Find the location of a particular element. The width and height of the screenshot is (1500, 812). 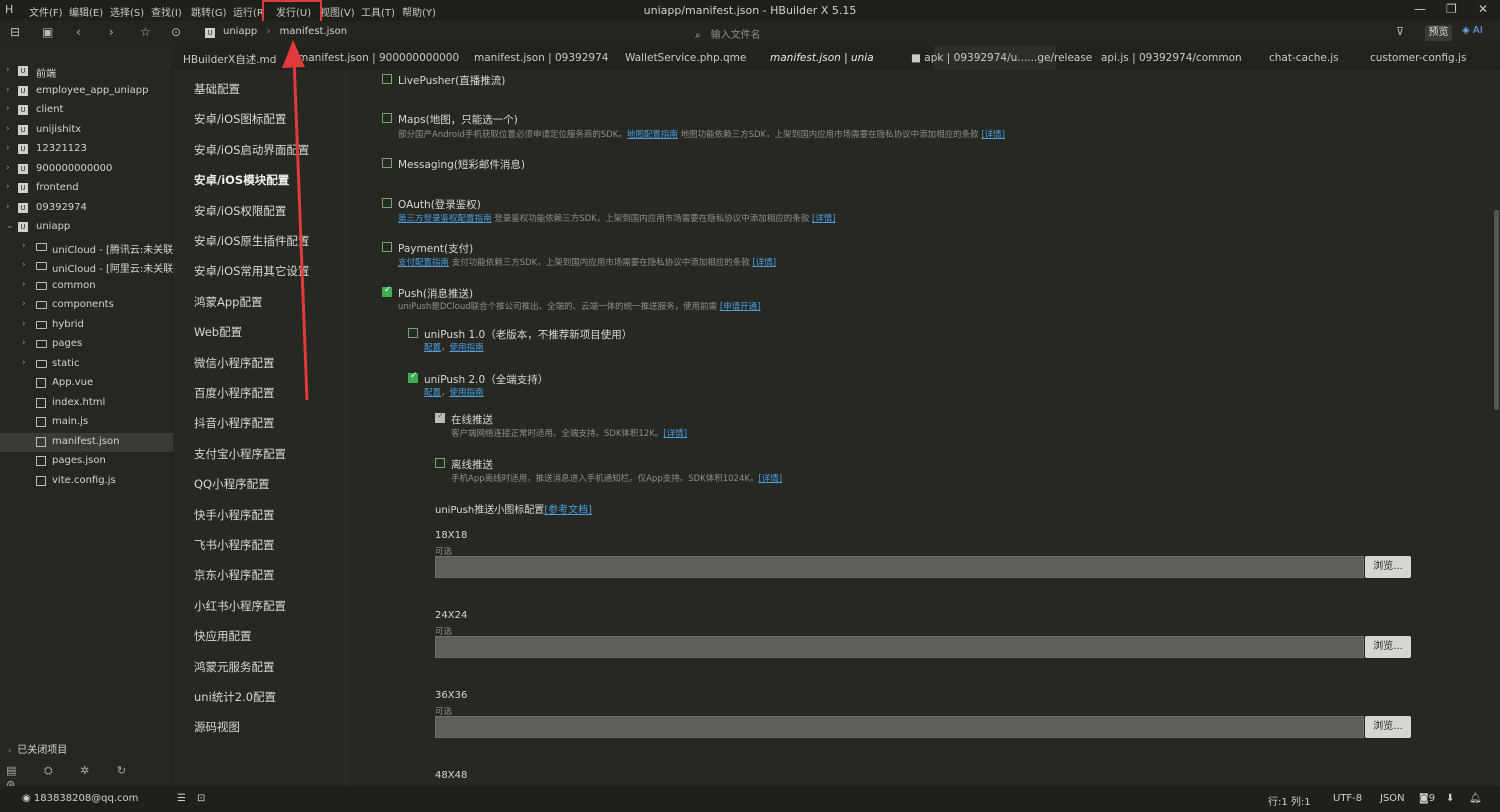

nav-item: QQ小程序配置 is located at coordinates (232, 484).